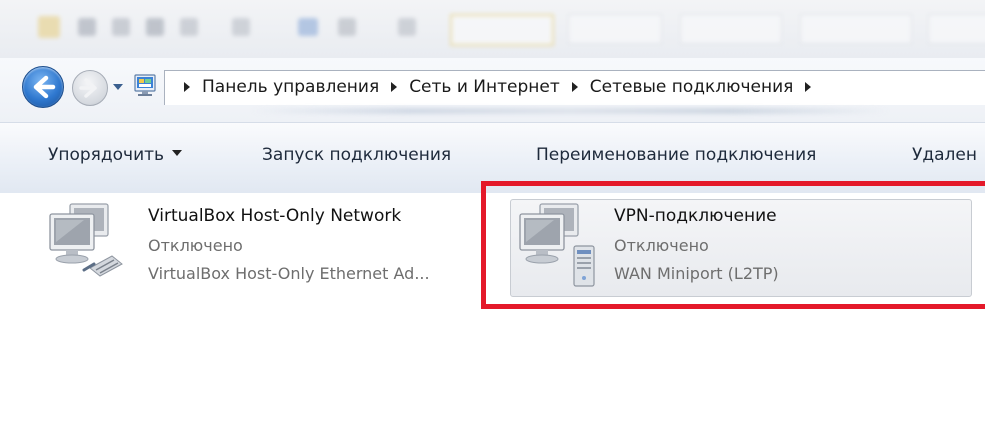 Image resolution: width=985 pixels, height=430 pixels. I want to click on organize-button: Упорядочить, so click(115, 155).